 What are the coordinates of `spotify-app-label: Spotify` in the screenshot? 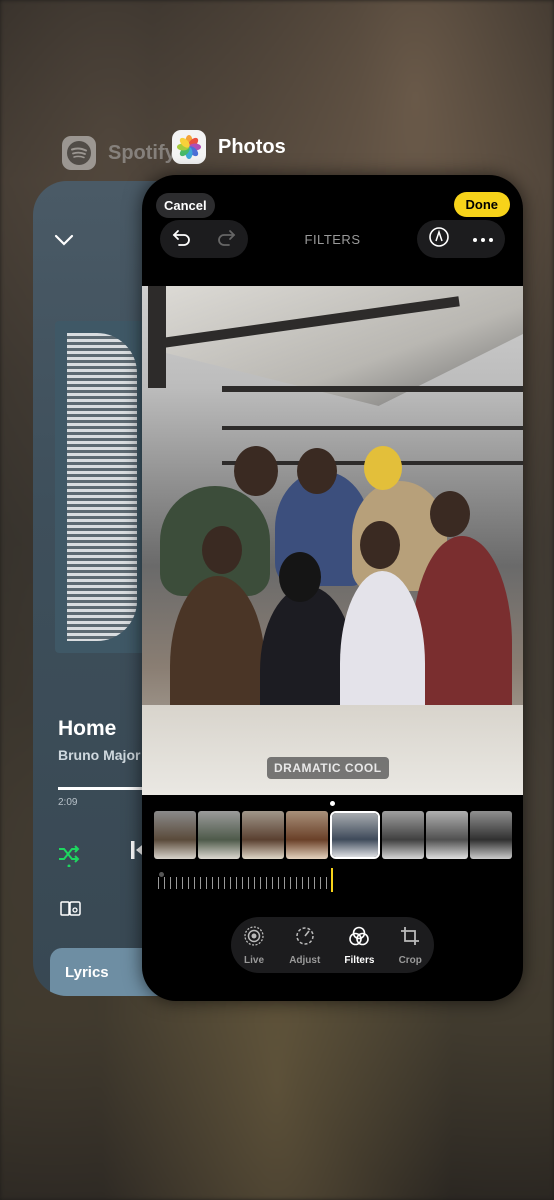 It's located at (119, 153).